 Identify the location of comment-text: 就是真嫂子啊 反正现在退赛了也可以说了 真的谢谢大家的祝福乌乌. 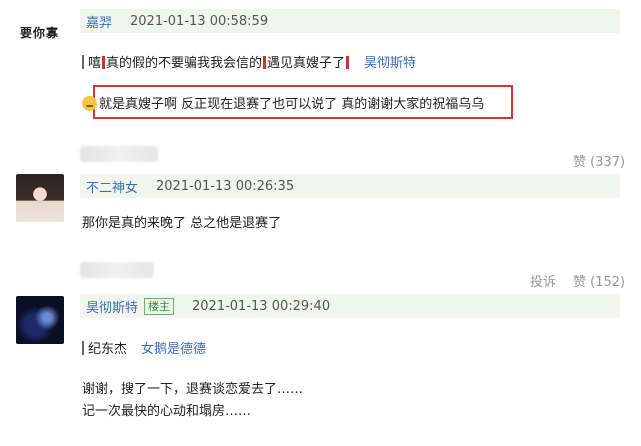
(283, 102).